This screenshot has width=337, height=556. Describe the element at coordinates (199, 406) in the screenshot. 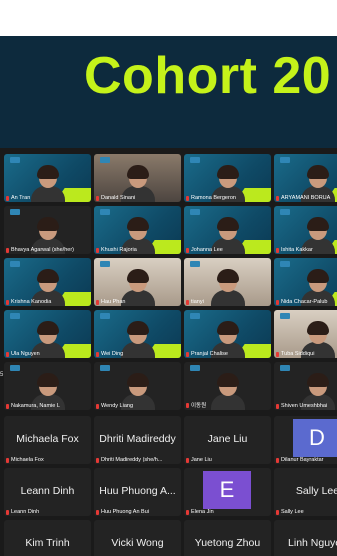

I see `participant-name: 이동원` at that location.